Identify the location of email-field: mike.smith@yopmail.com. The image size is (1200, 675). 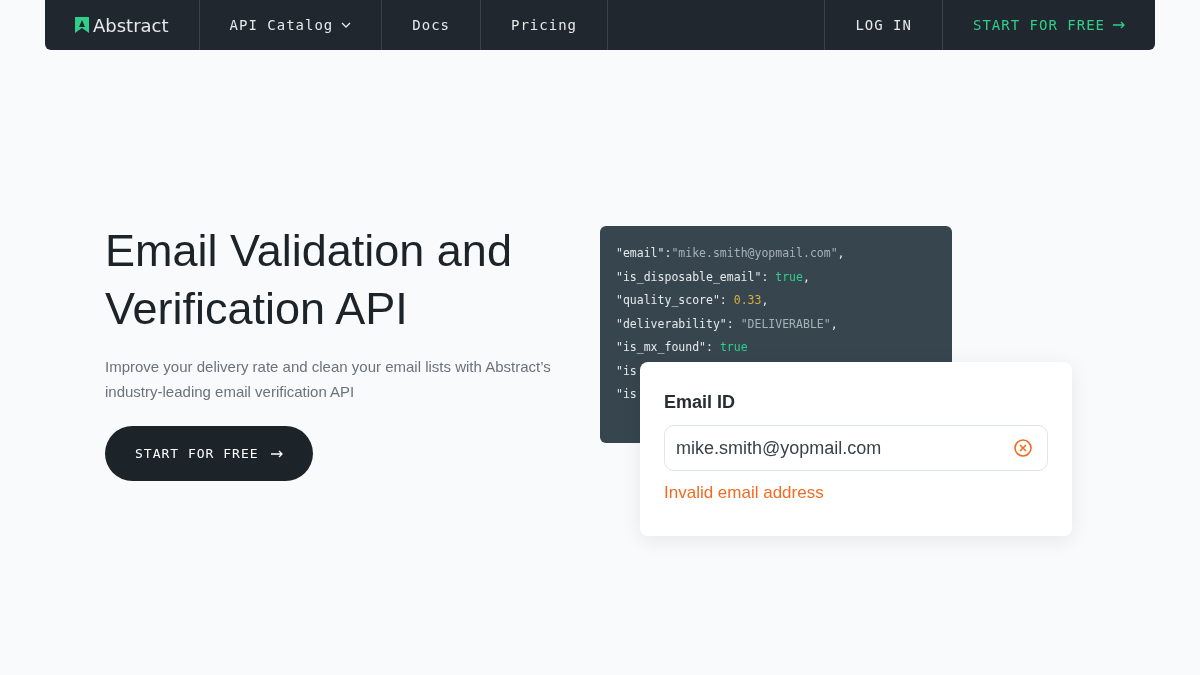
(856, 448).